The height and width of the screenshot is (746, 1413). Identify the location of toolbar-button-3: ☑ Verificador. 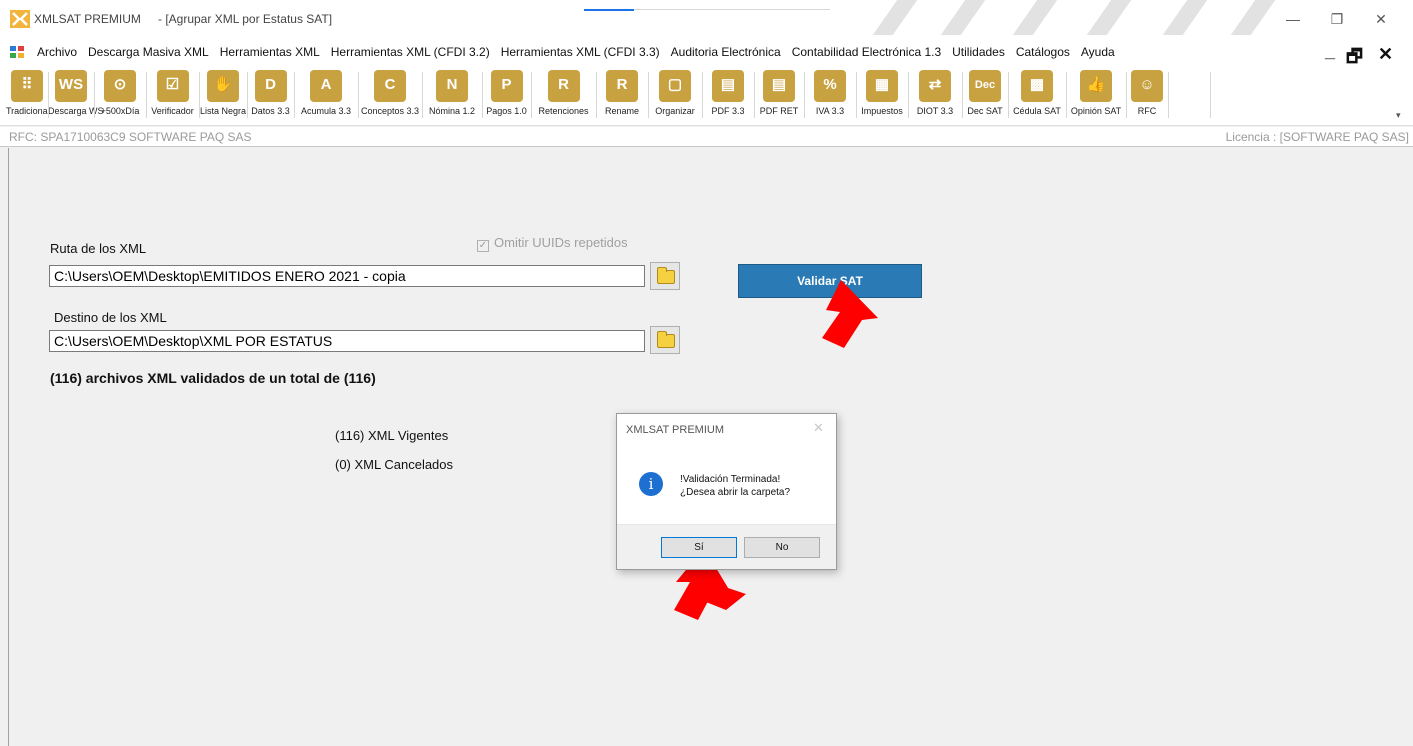
(172, 97).